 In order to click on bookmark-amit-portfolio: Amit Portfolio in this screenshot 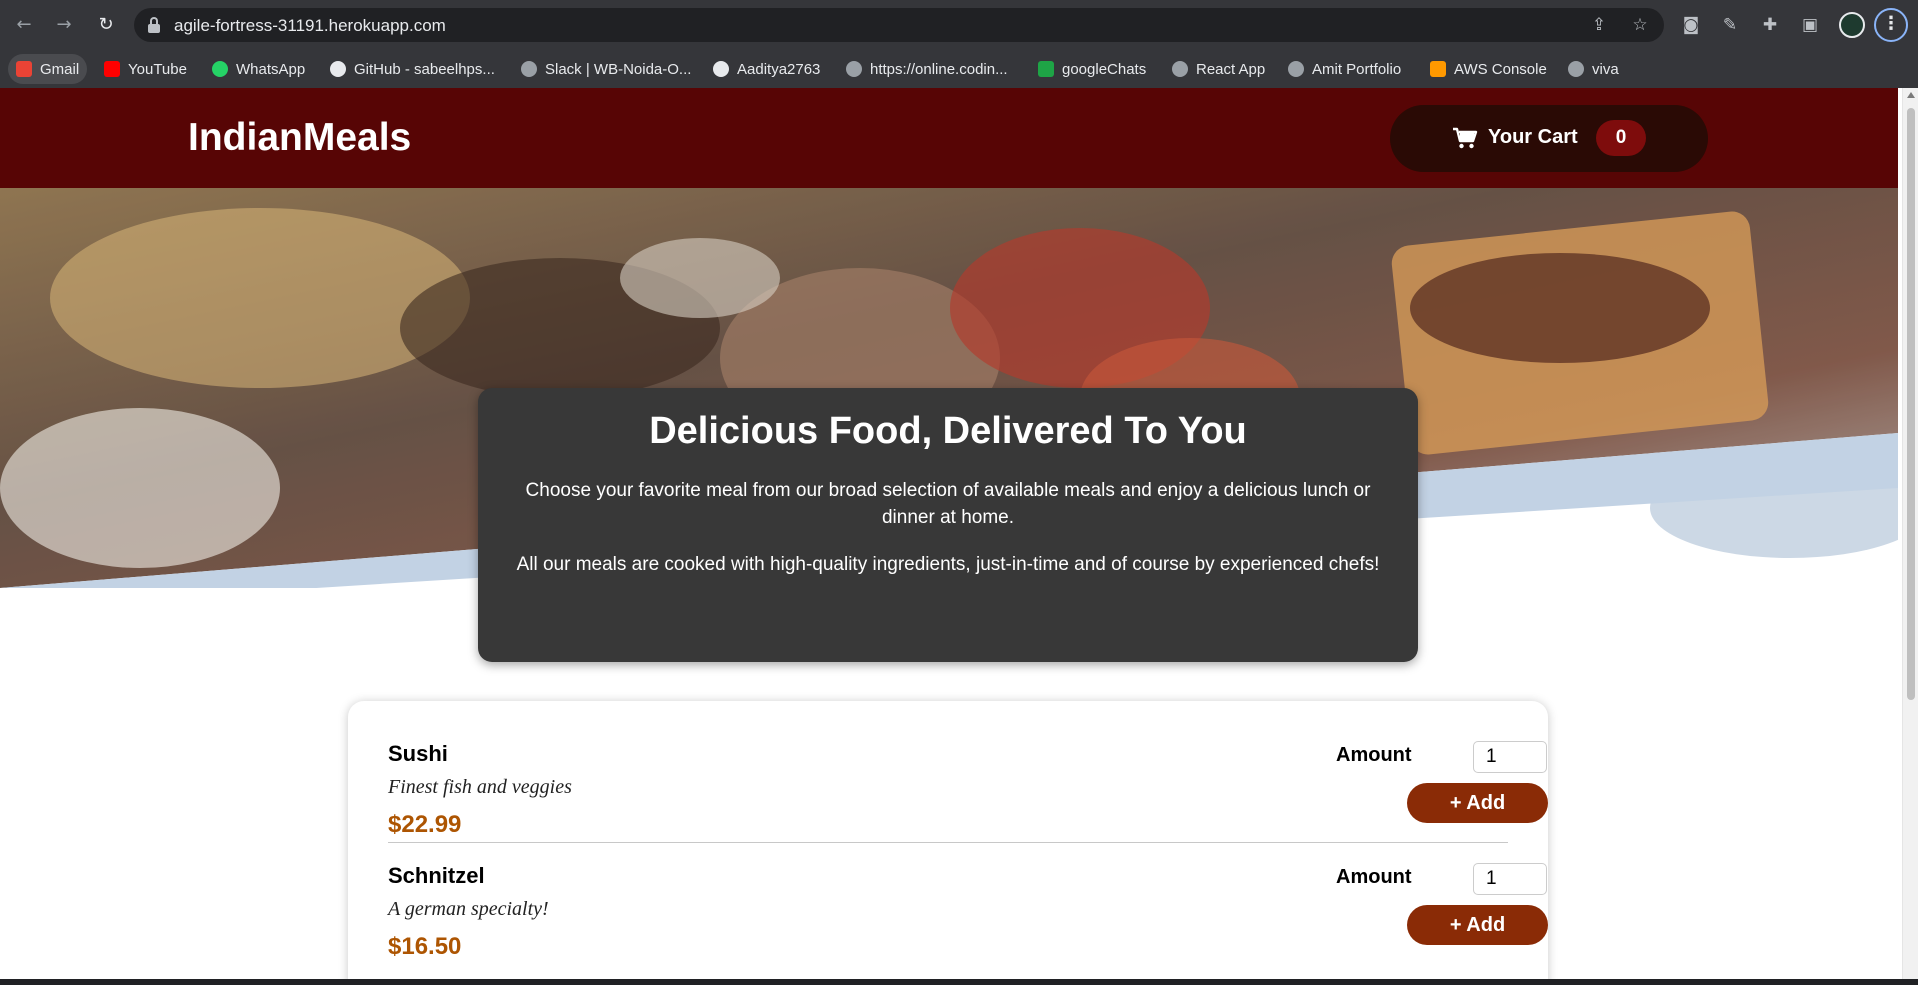, I will do `click(1344, 69)`.